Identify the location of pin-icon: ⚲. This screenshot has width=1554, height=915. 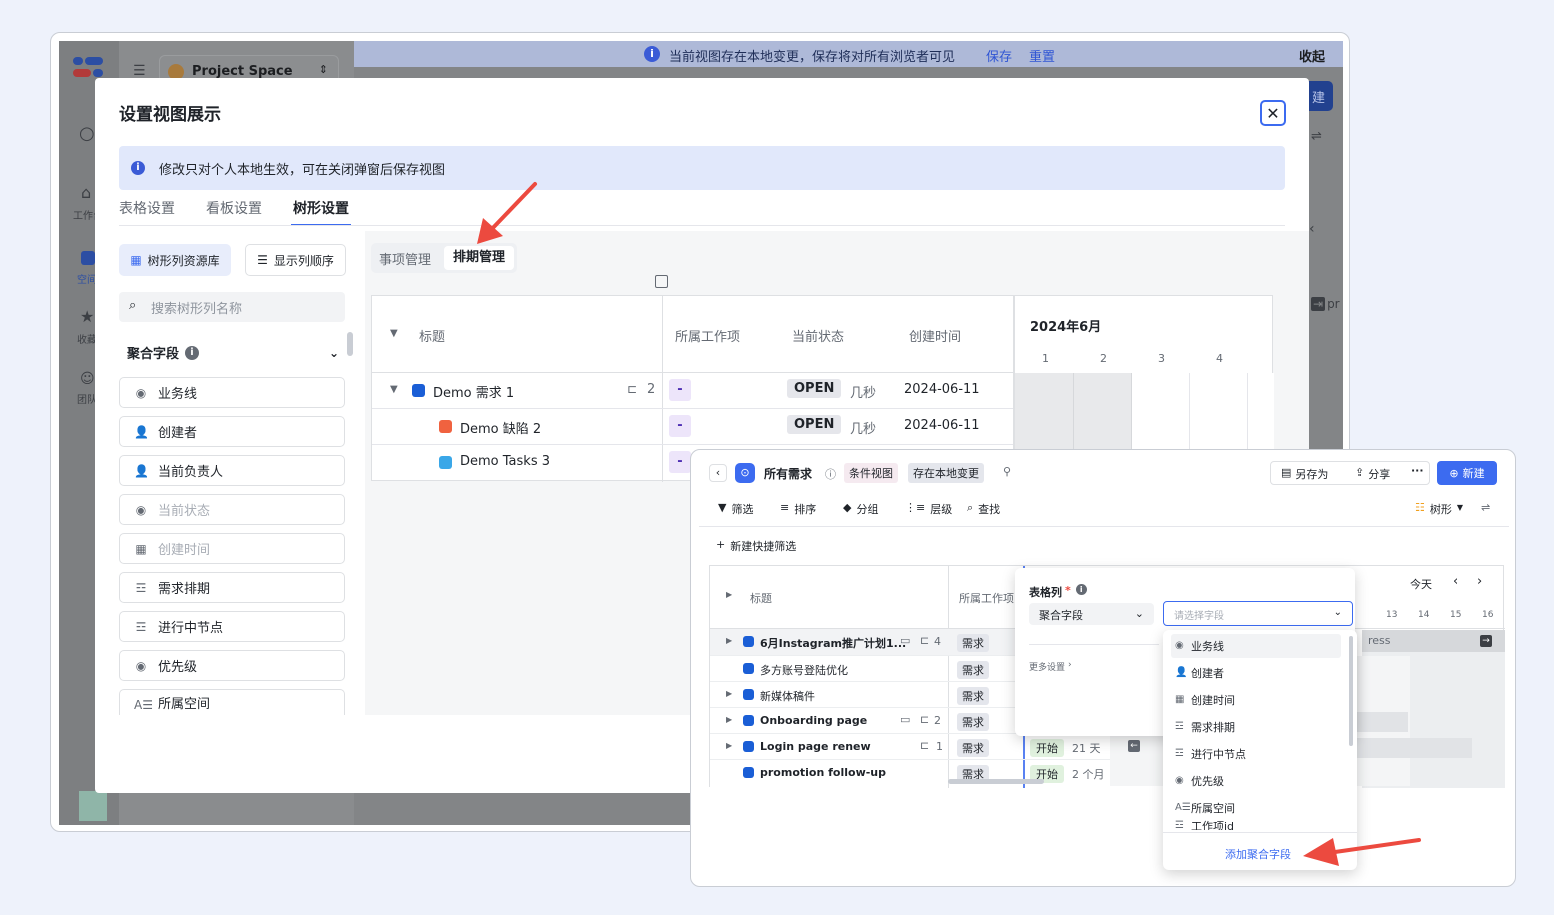
(1007, 471).